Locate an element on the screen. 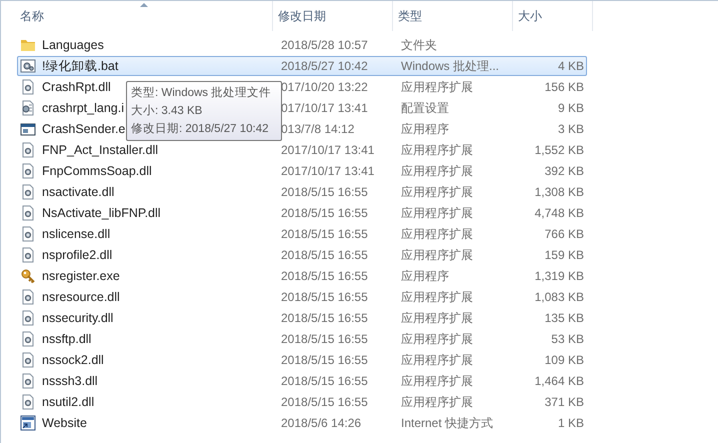  file-size: 1,319 KB is located at coordinates (559, 276).